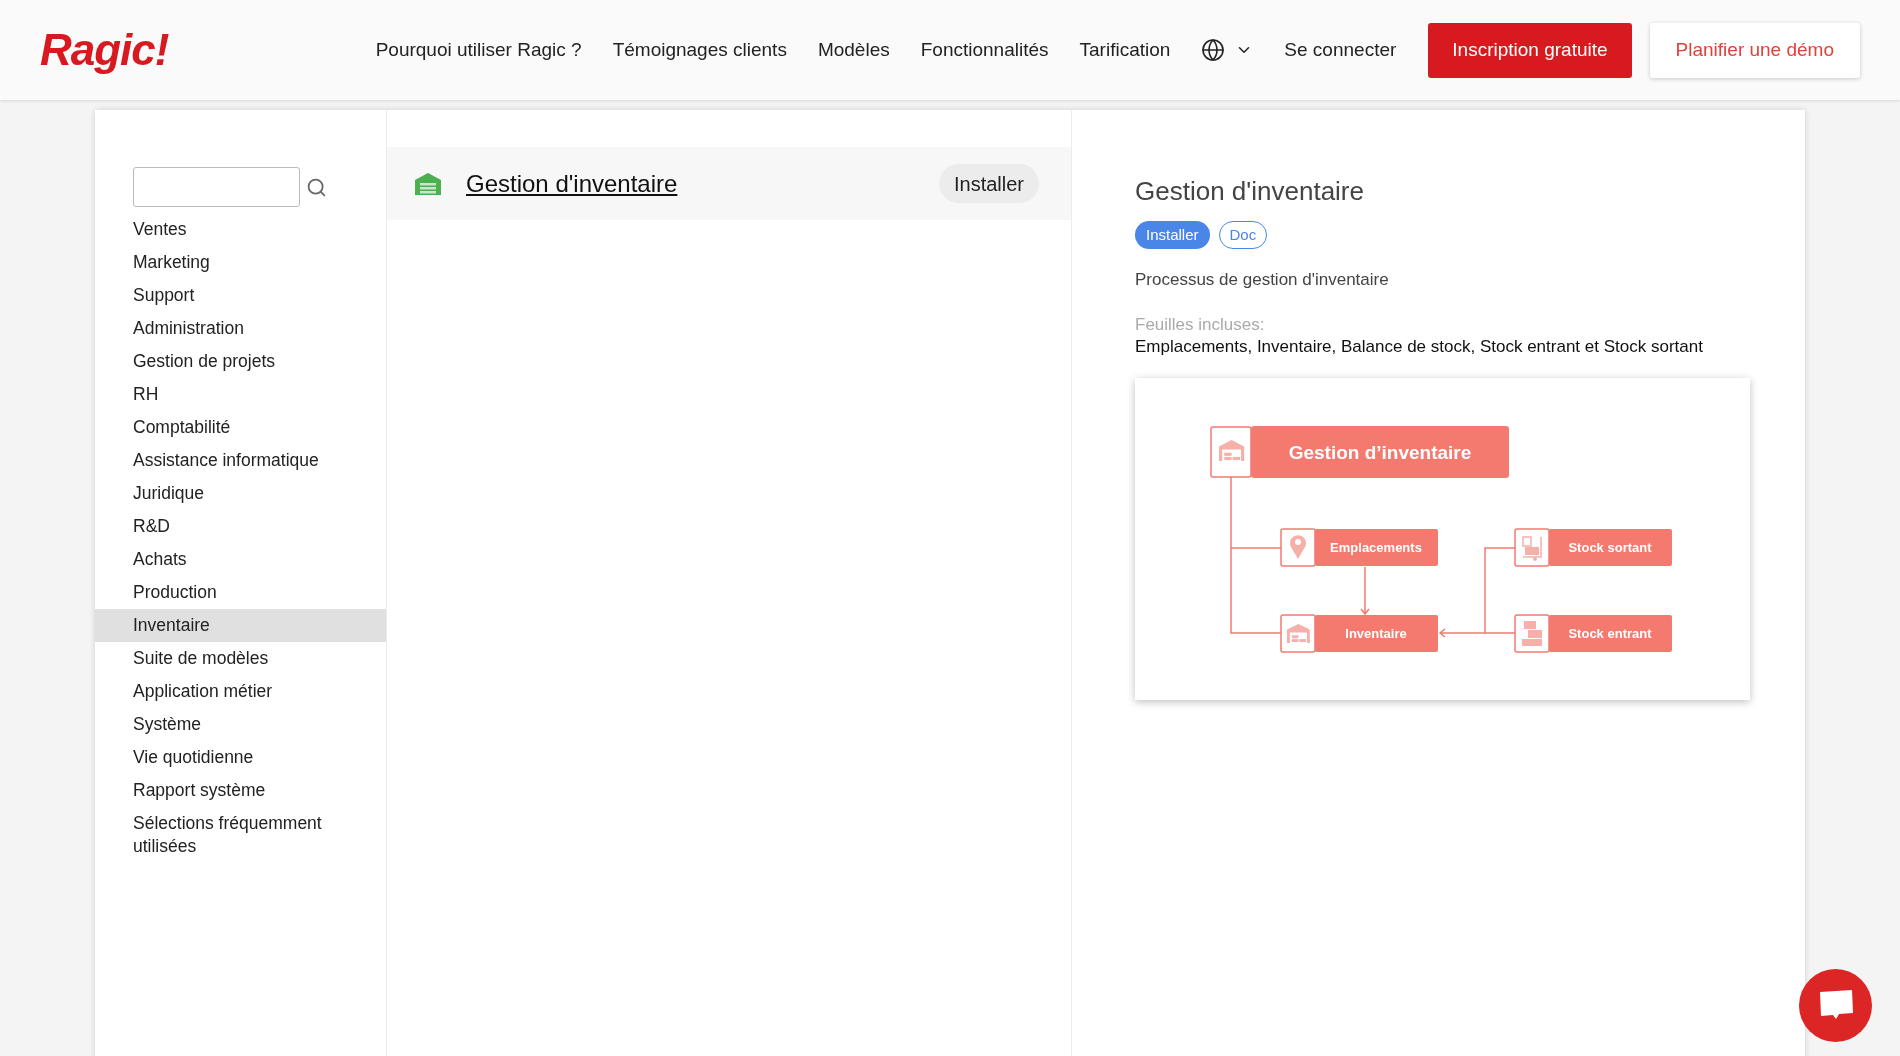 The image size is (1900, 1056). What do you see at coordinates (699, 50) in the screenshot?
I see `nav-link: Témoignages clients` at bounding box center [699, 50].